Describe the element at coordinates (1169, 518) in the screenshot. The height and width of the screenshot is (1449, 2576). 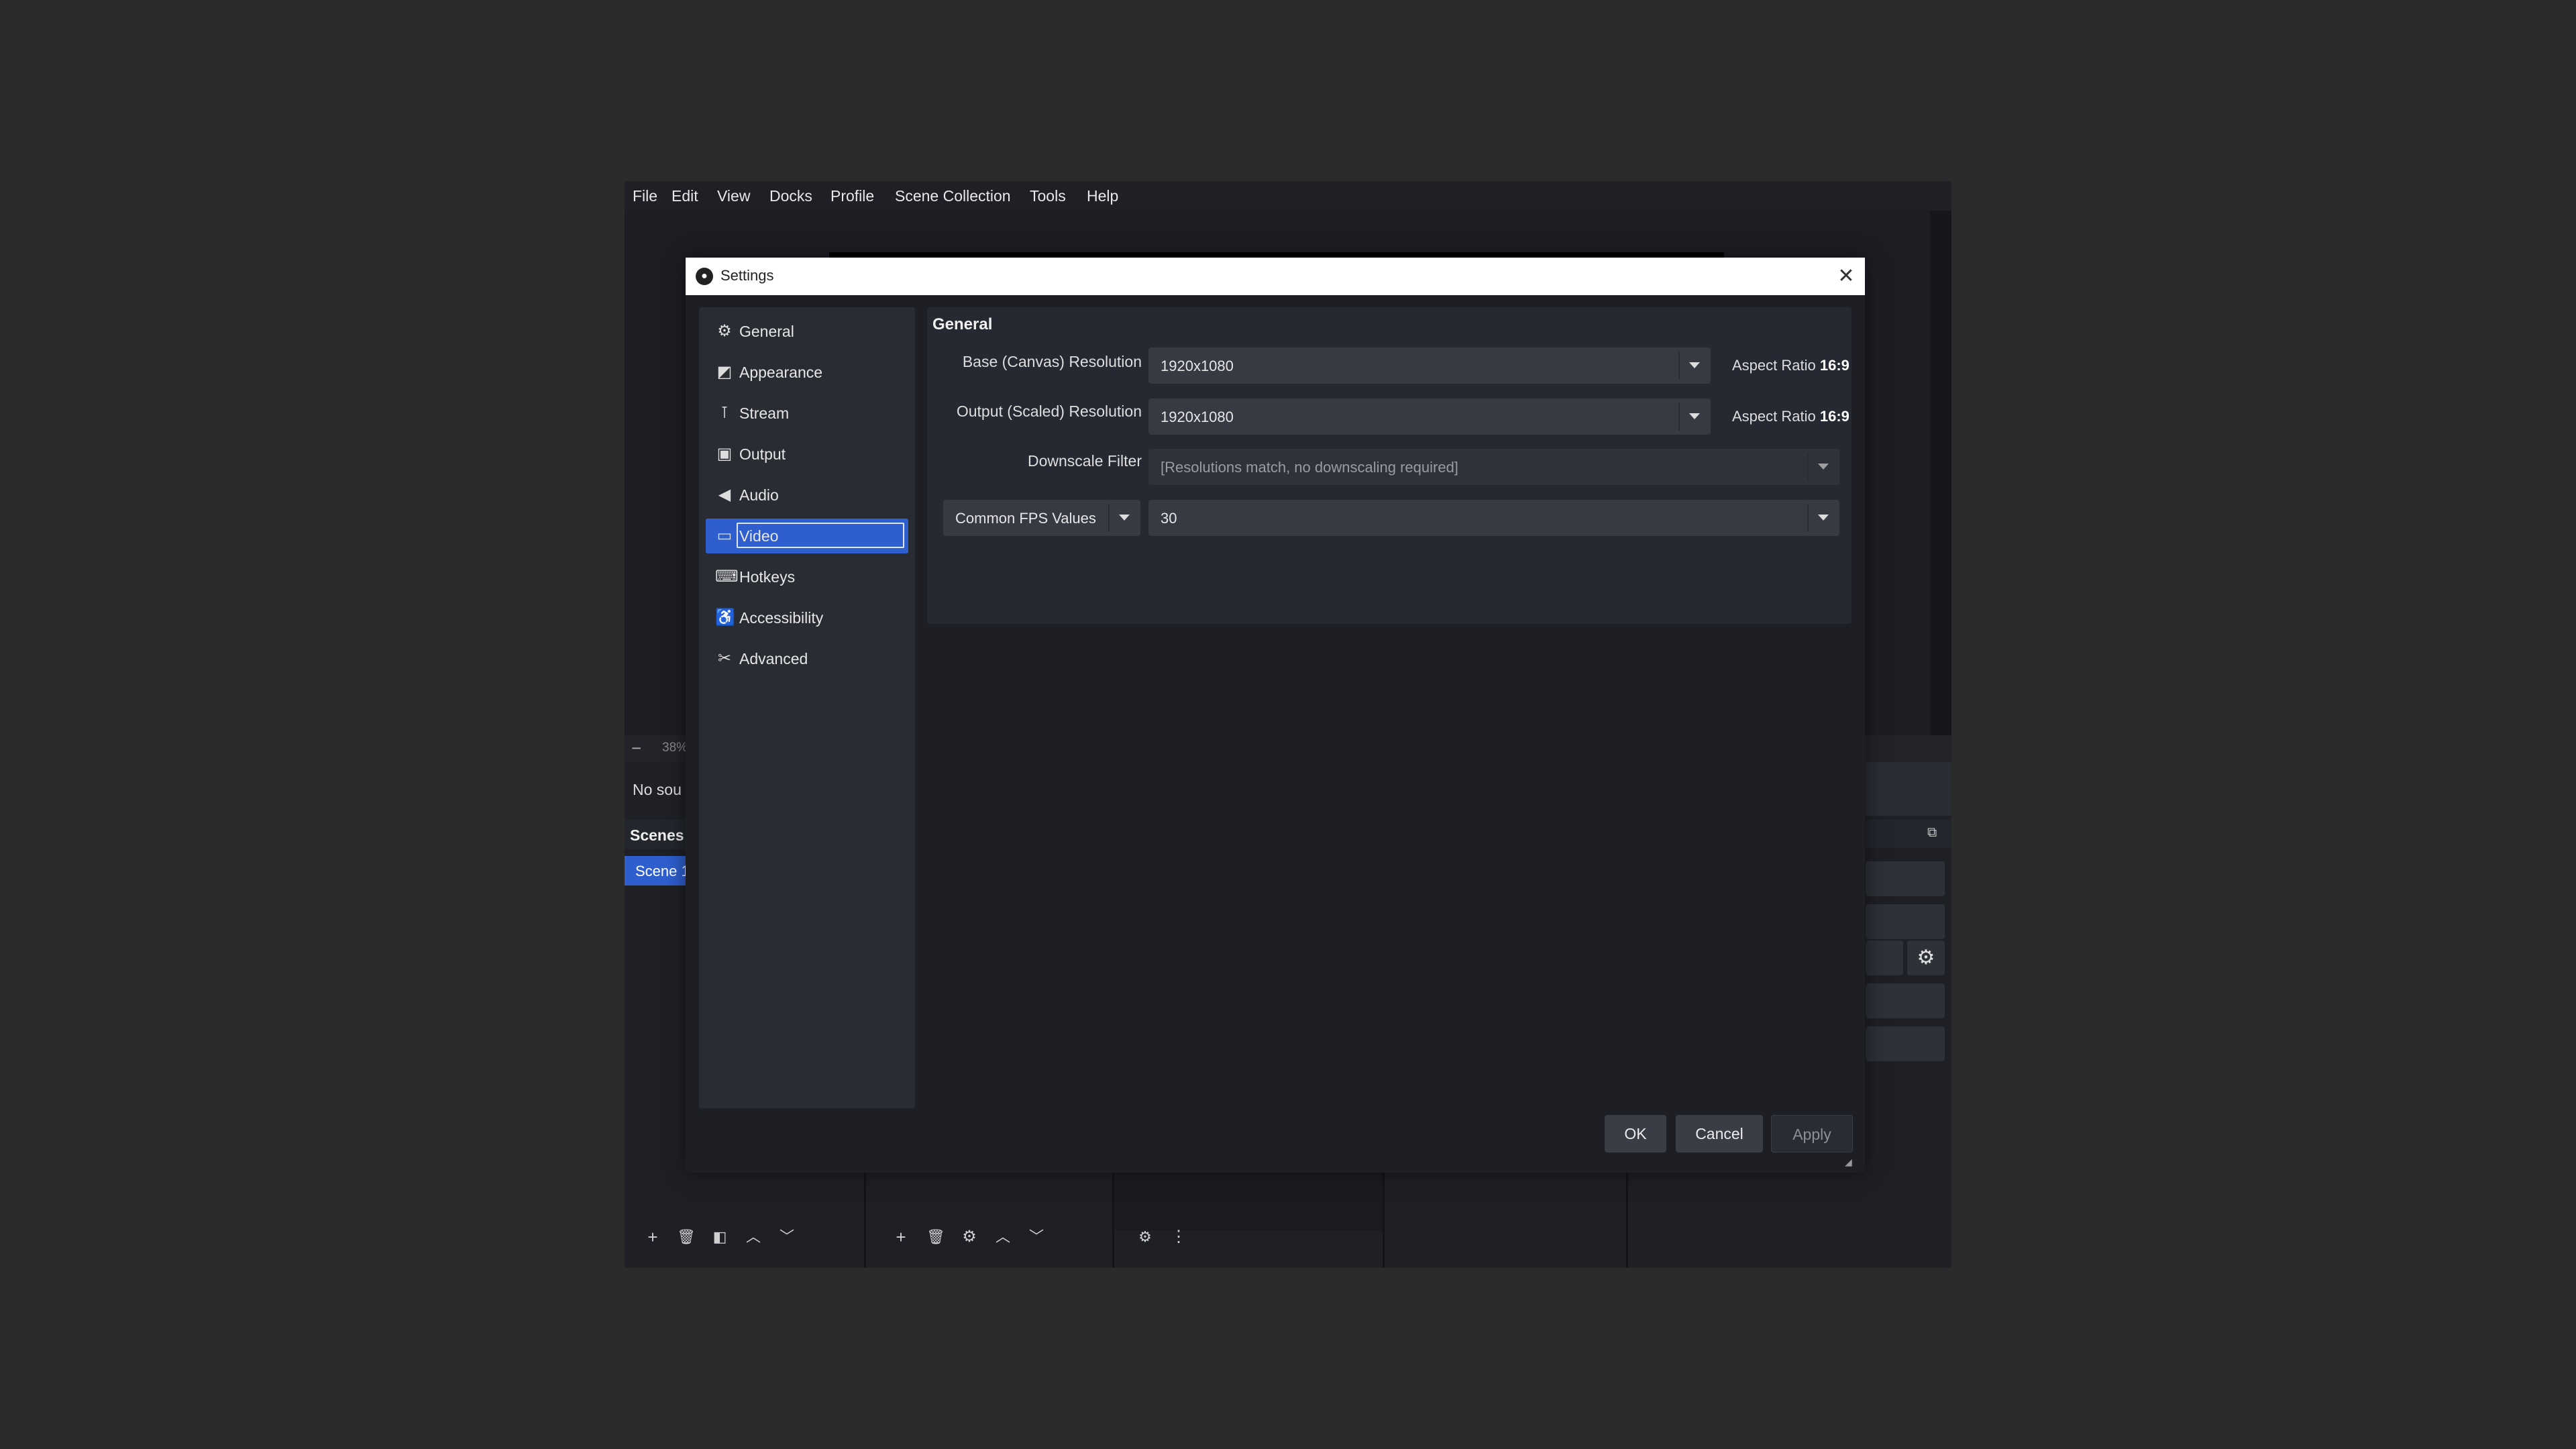
I see `fps-value: 30` at that location.